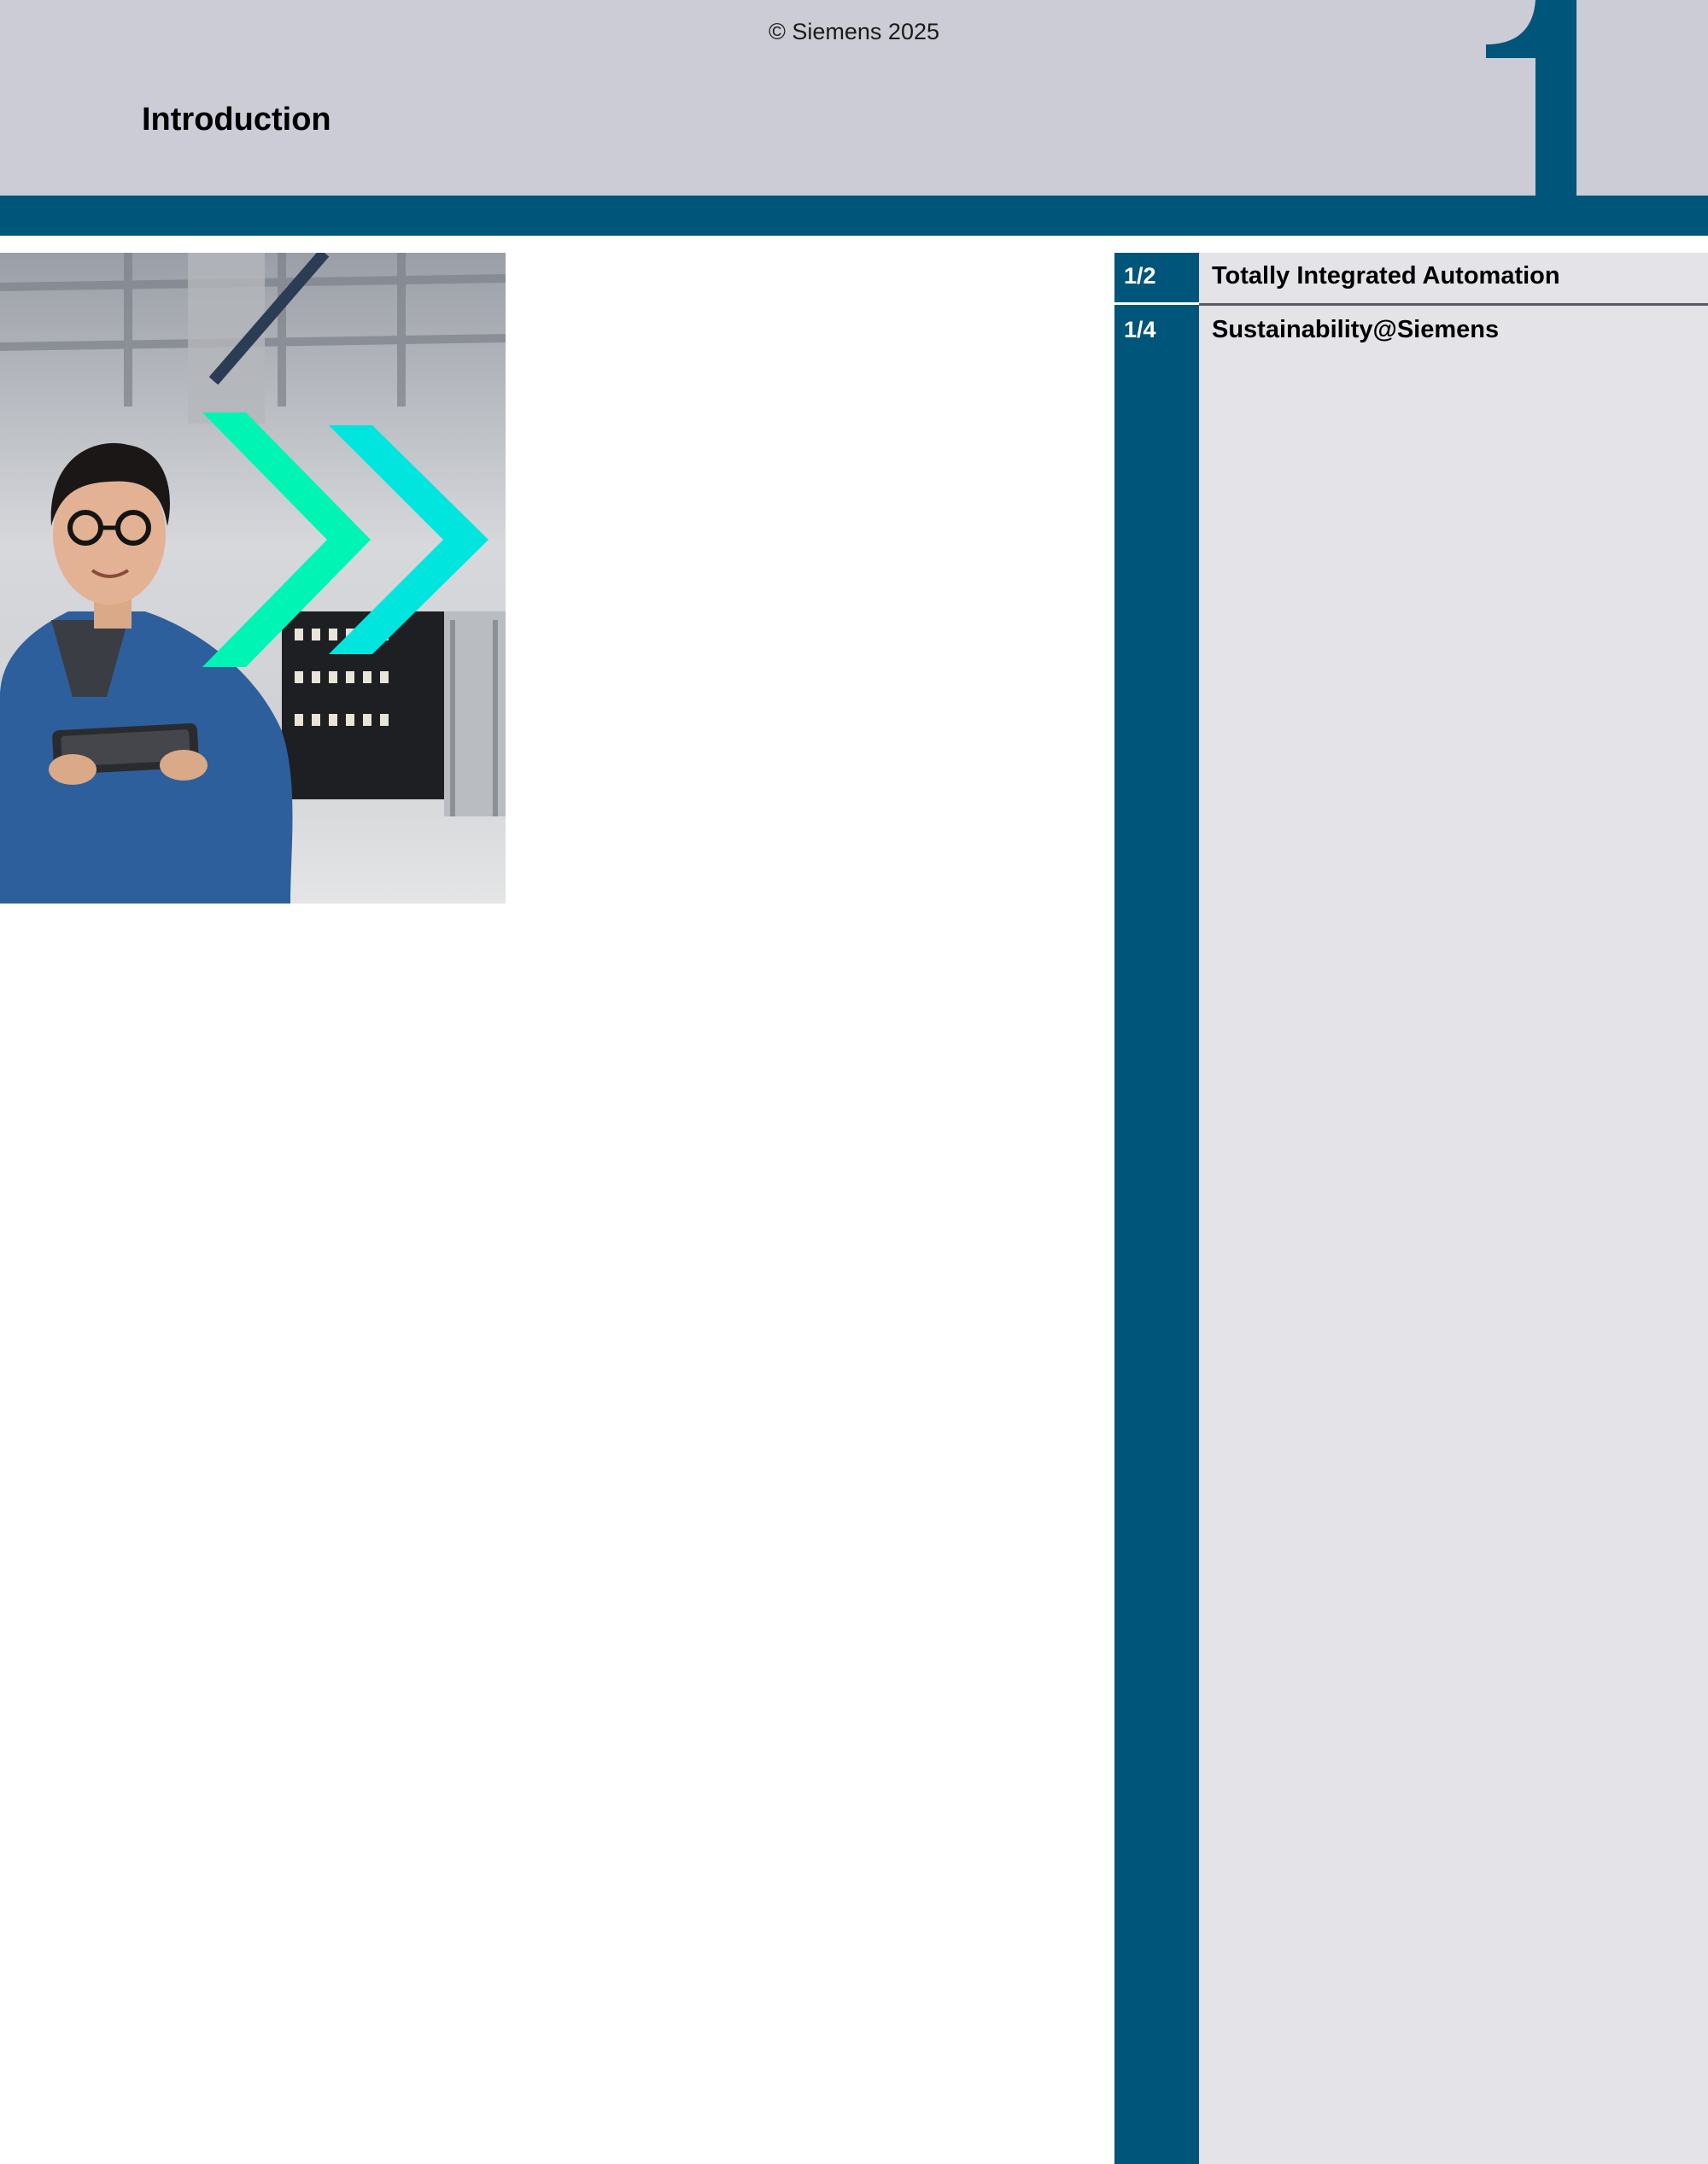  Describe the element at coordinates (1356, 329) in the screenshot. I see `toc-item-label: Sustainability@Siemens` at that location.